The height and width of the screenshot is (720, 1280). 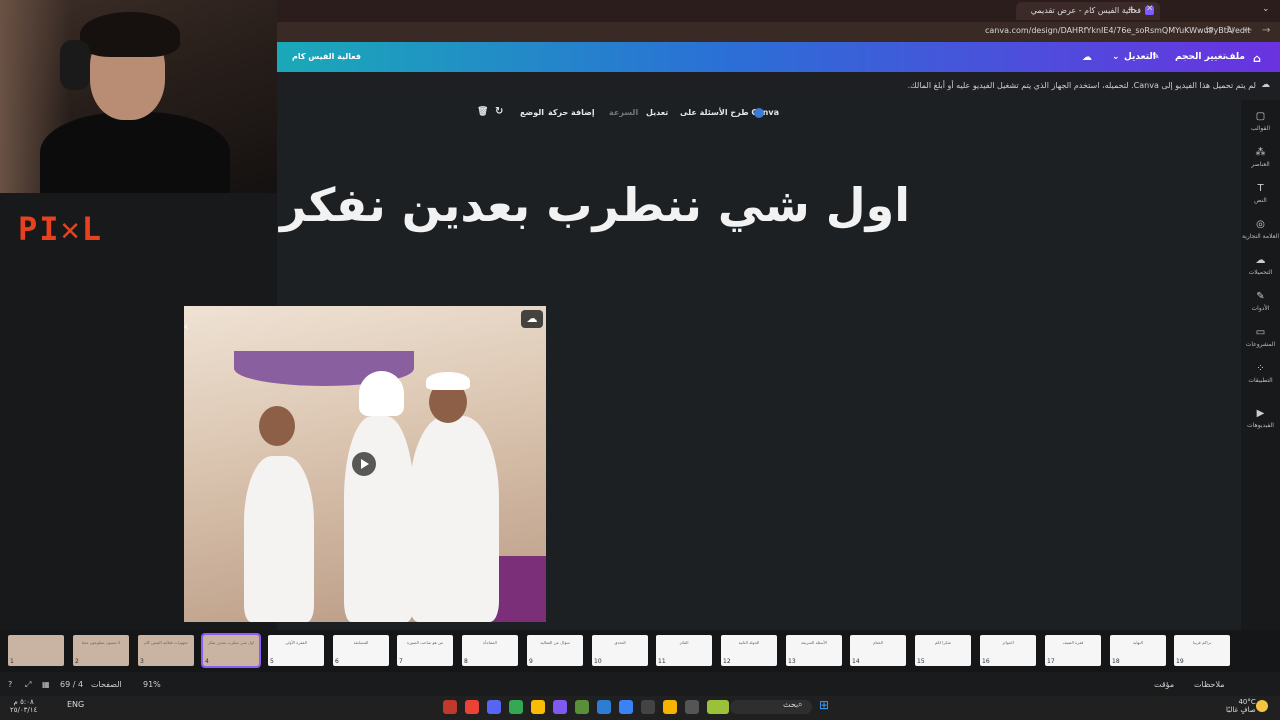 I want to click on page-thumbnail: الفقرة الأولى 5, so click(x=296, y=650).